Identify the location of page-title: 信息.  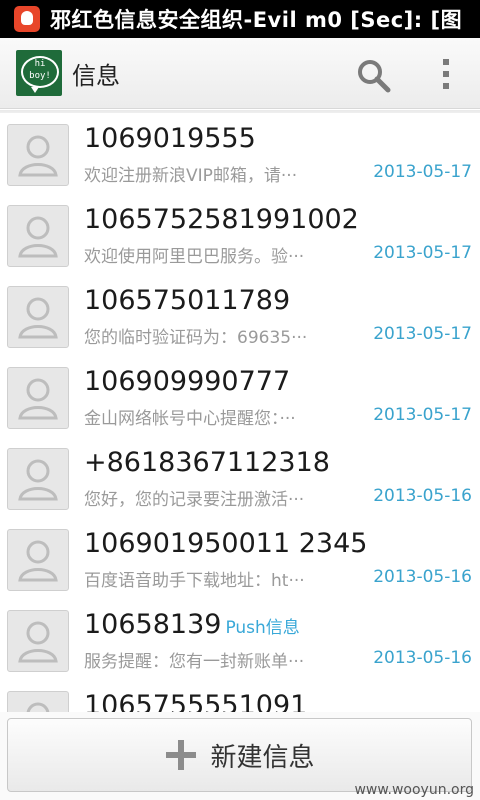
(96, 75).